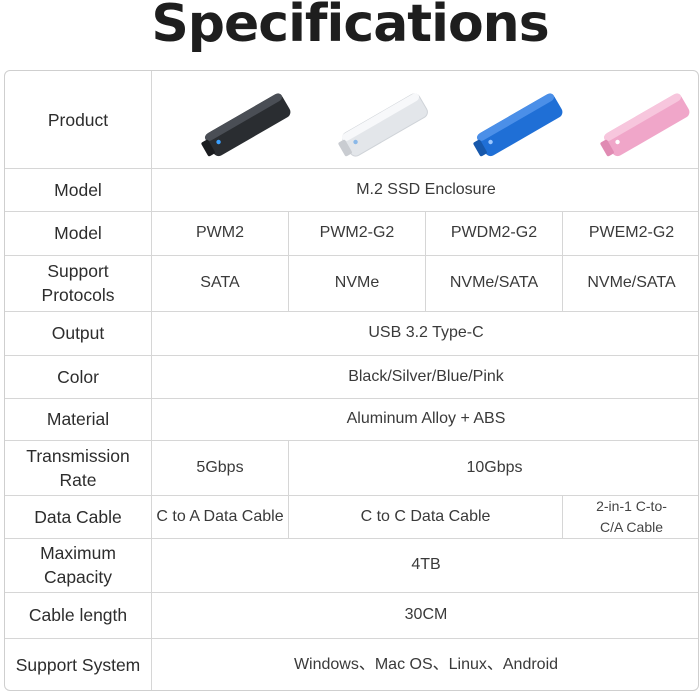  What do you see at coordinates (383, 125) in the screenshot?
I see `enclosure-silver-image` at bounding box center [383, 125].